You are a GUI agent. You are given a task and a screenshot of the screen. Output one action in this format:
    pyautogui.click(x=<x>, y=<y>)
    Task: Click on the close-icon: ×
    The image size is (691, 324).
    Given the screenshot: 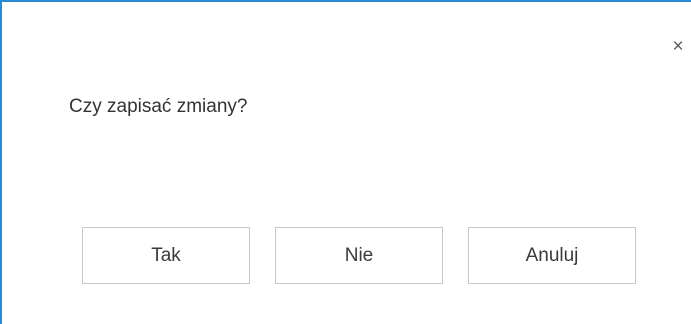 What is the action you would take?
    pyautogui.click(x=678, y=46)
    